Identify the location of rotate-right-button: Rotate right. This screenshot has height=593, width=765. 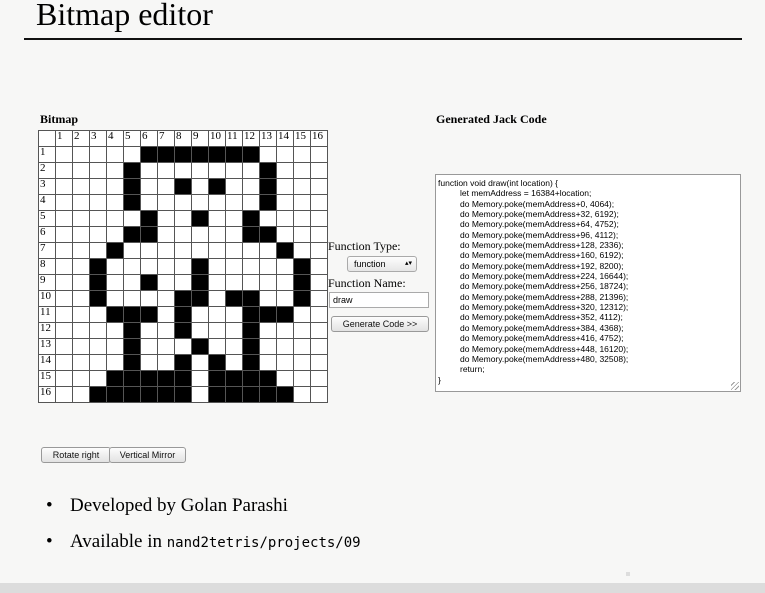
(76, 455).